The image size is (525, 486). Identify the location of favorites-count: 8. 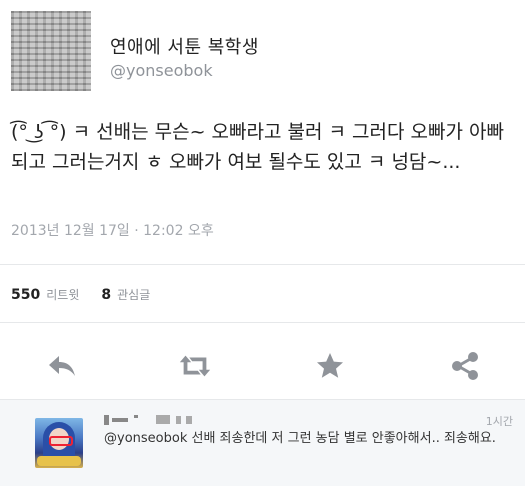
(106, 295).